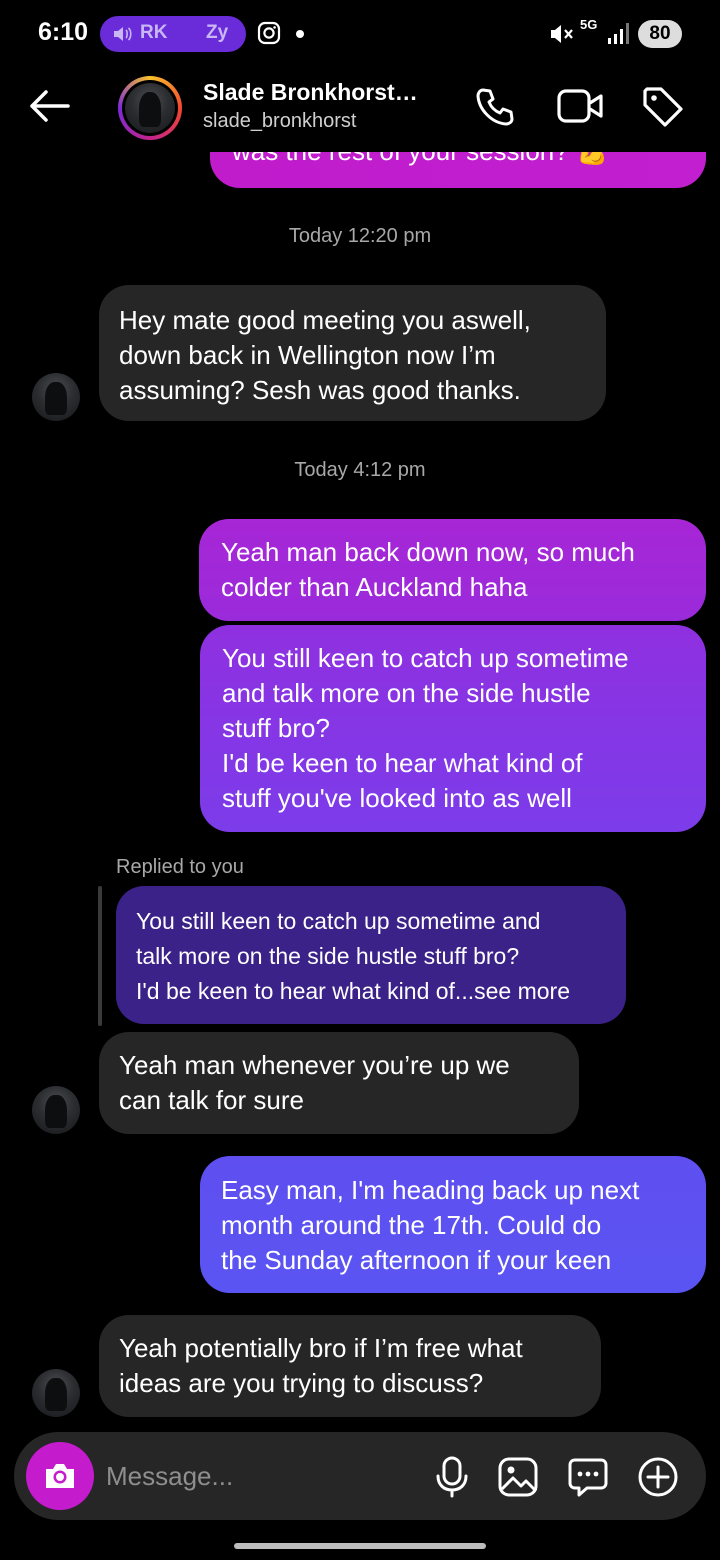 The height and width of the screenshot is (1560, 720). I want to click on tag-icon, so click(663, 107).